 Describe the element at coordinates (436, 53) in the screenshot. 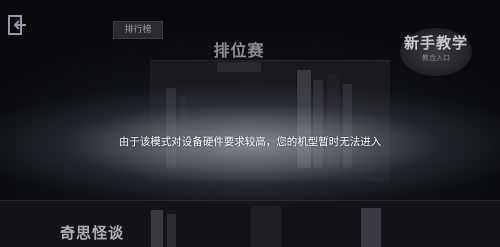

I see `tutorial-button: 新手教学 教合入口` at that location.